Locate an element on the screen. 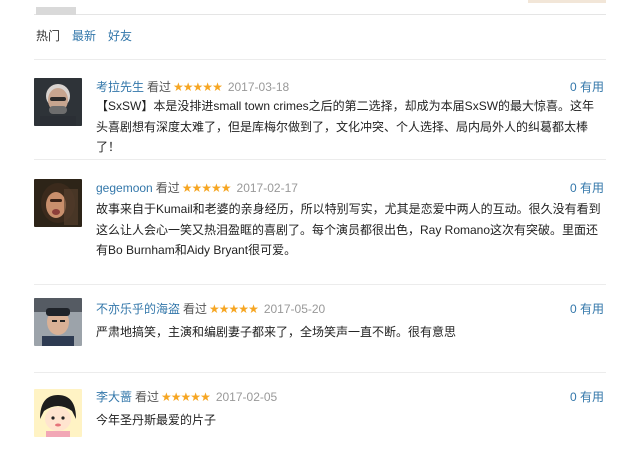 Image resolution: width=640 pixels, height=464 pixels. review-text: 严肃地搞笑，主演和编剧妻子都来了，全场笑声一直不断。很有意思 is located at coordinates (276, 332).